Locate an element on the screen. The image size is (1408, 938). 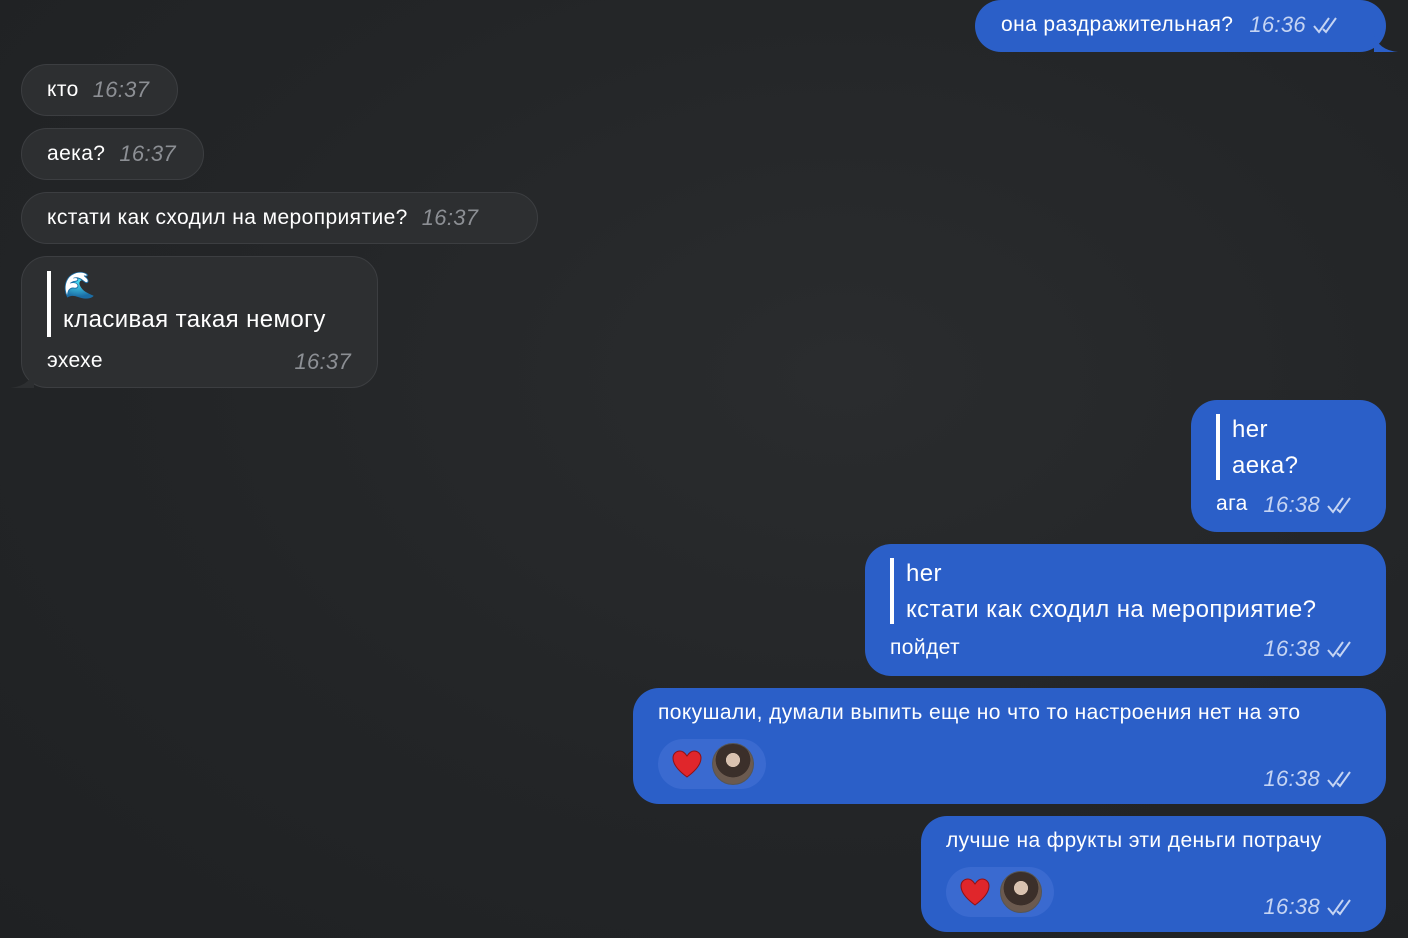
message-outgoing-reply: her аека? ага 16:38 is located at coordinates (1288, 466).